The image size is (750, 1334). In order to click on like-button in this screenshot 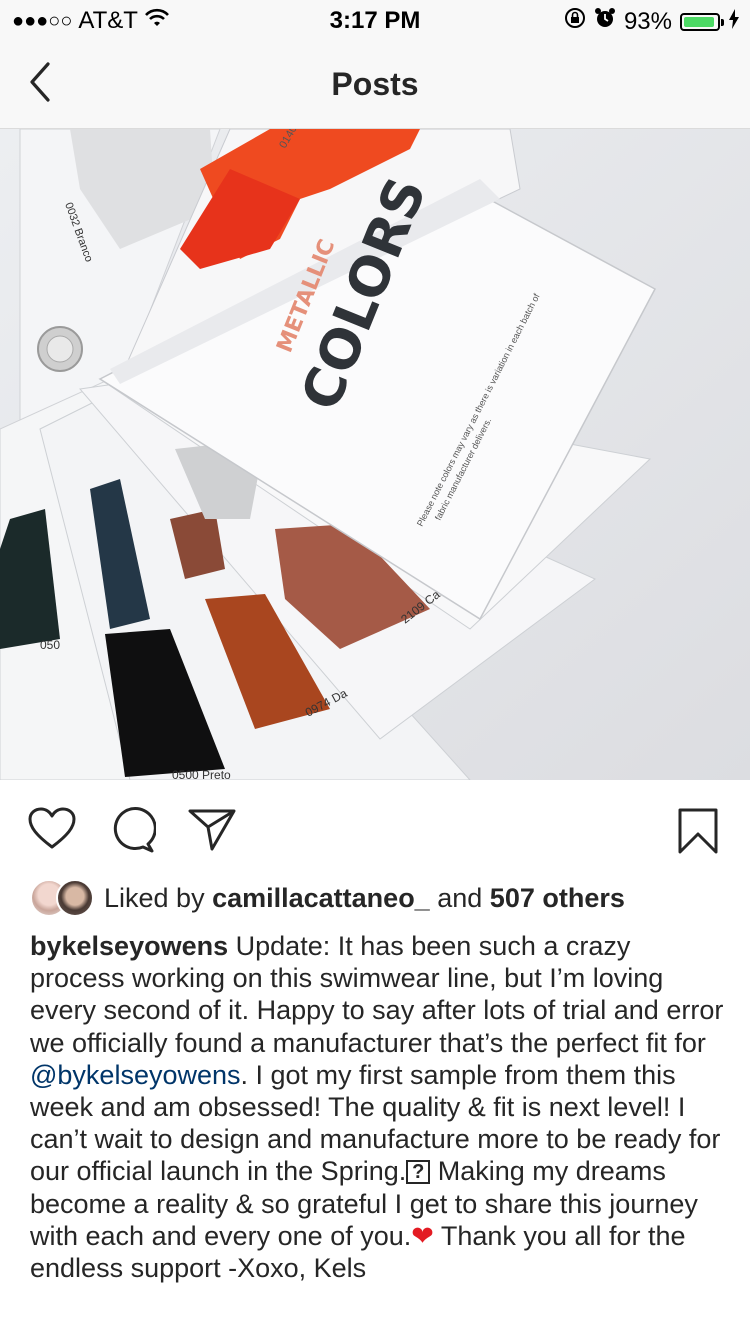, I will do `click(52, 831)`.